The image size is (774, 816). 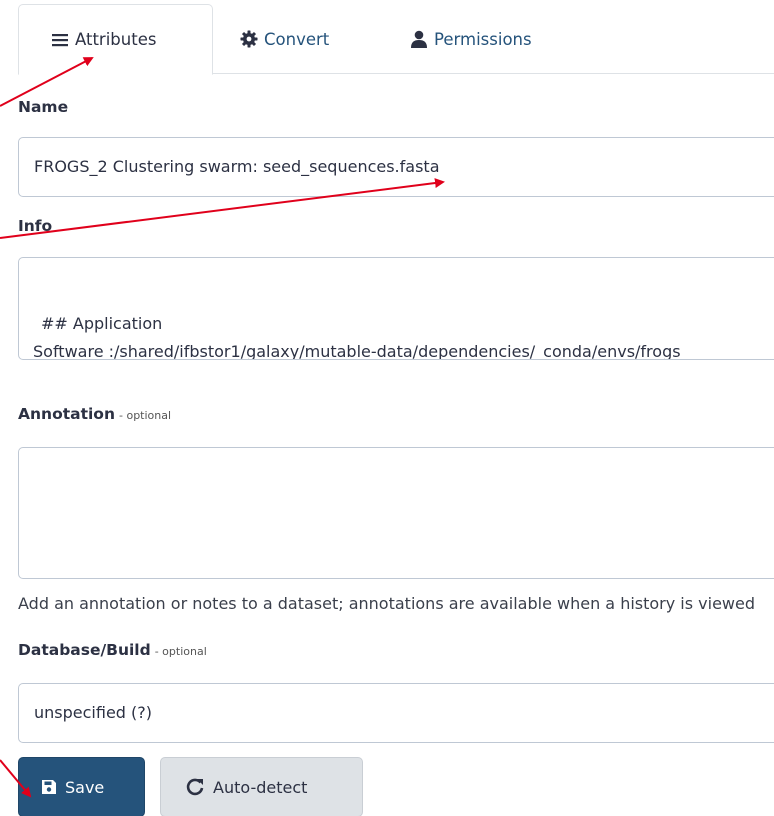 What do you see at coordinates (396, 713) in the screenshot?
I see `dbkey-select: unspecified (?)` at bounding box center [396, 713].